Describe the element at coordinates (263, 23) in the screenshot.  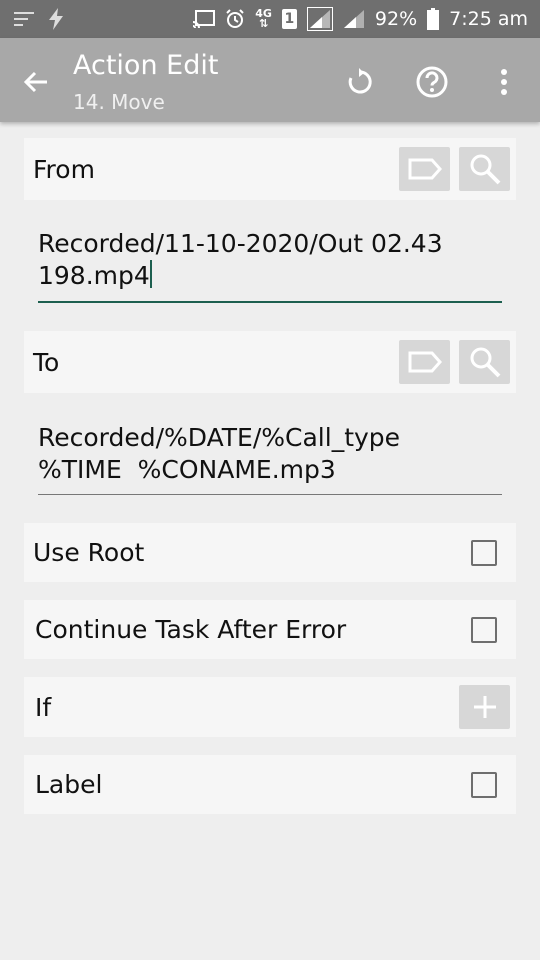
I see `data-arrows-icon: ⇅` at that location.